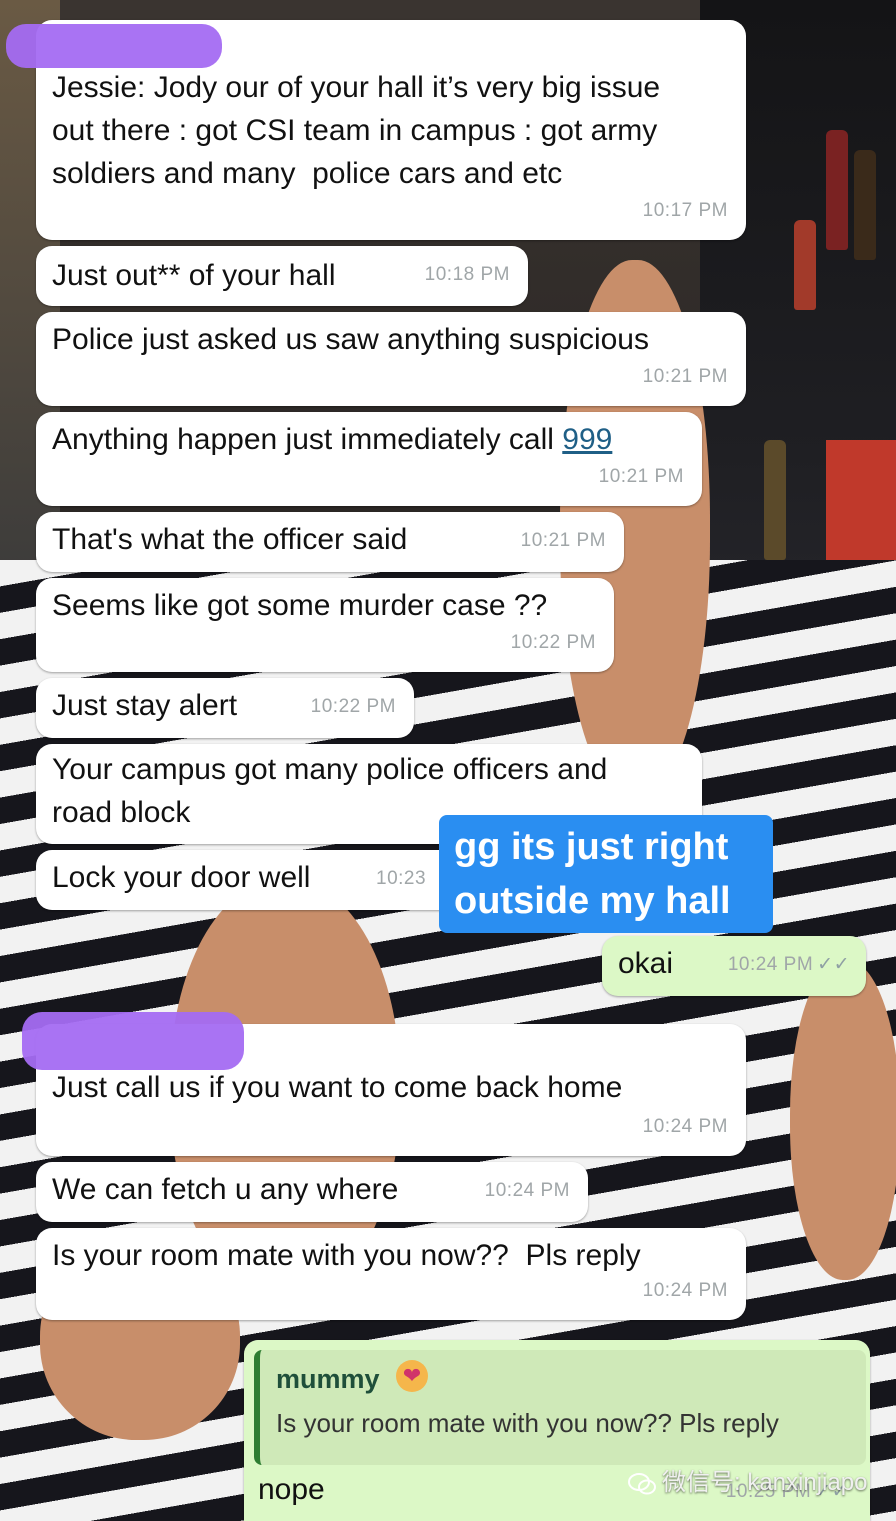  I want to click on message-text: okai, so click(646, 963).